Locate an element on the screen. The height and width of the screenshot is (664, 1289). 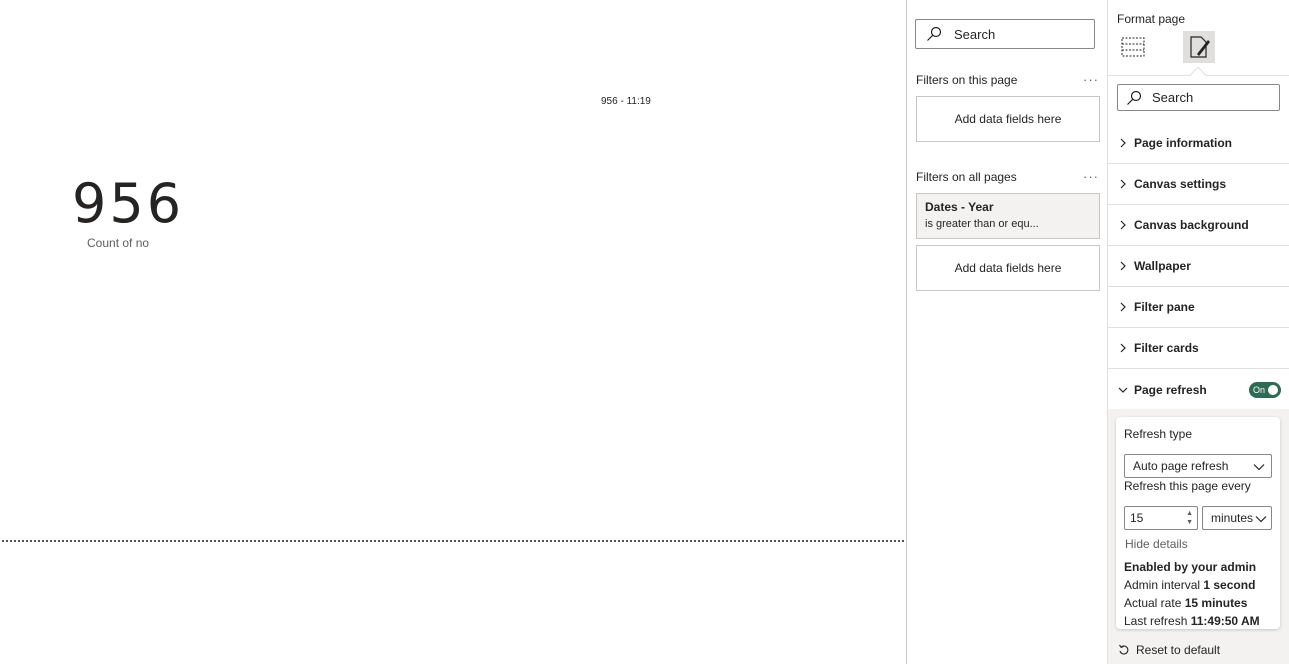
stepper-arrows-icon: ▲ ▼ is located at coordinates (1189, 518).